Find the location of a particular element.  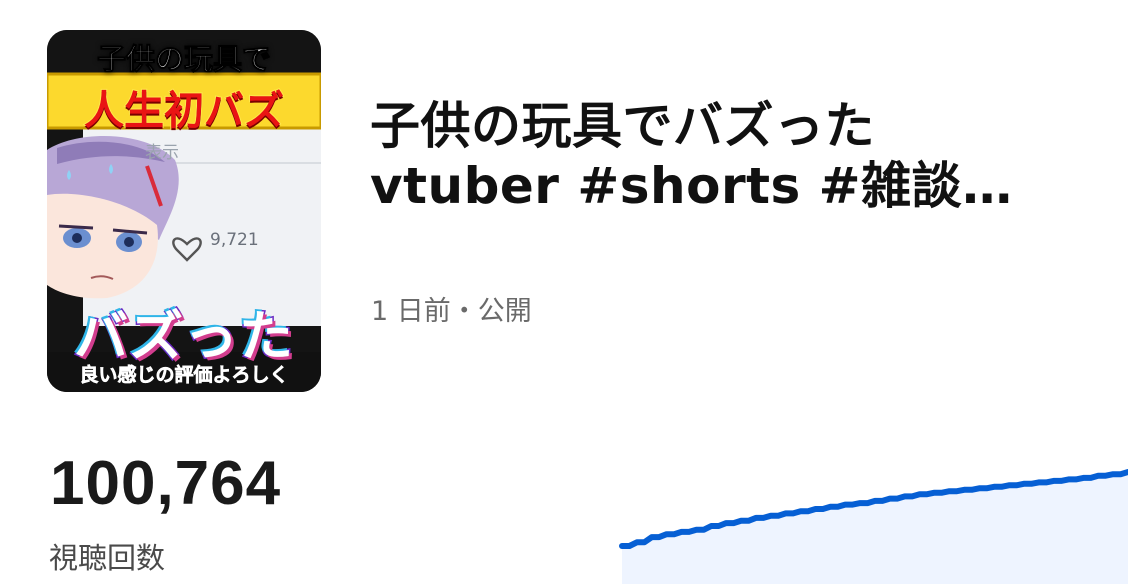

sparkline-area is located at coordinates (875, 528).